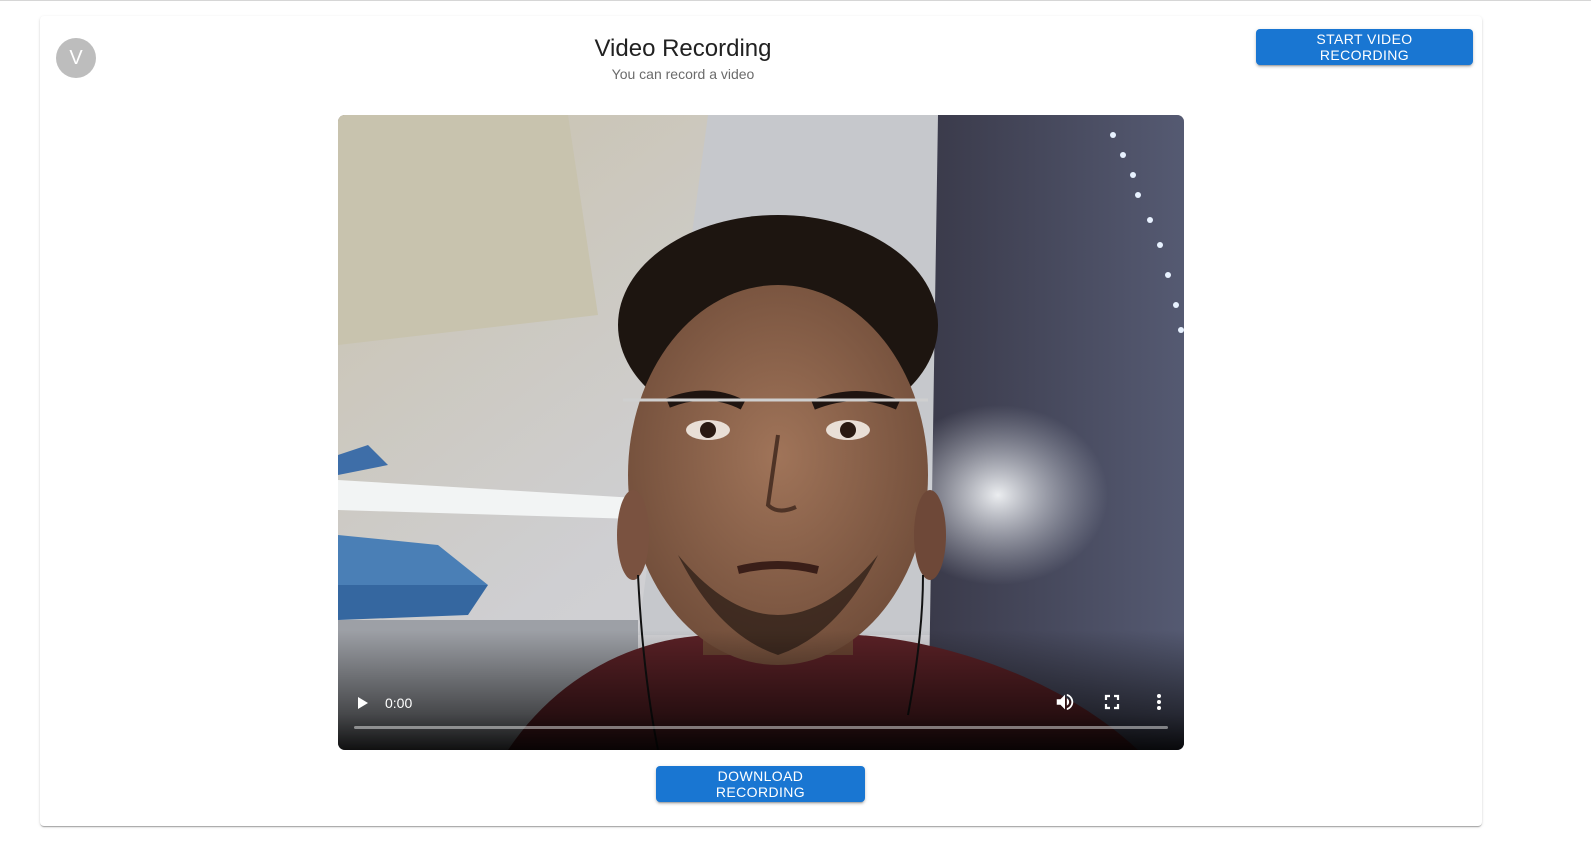 This screenshot has height=859, width=1591. Describe the element at coordinates (1065, 702) in the screenshot. I see `volume-icon` at that location.